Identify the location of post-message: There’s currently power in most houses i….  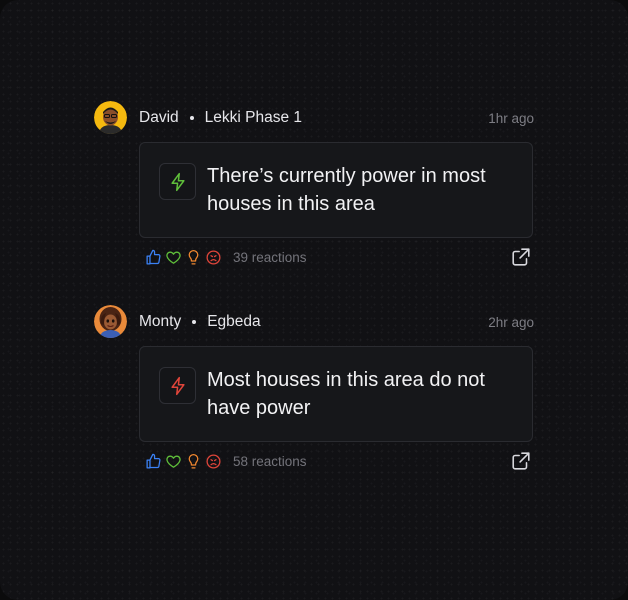
(346, 190).